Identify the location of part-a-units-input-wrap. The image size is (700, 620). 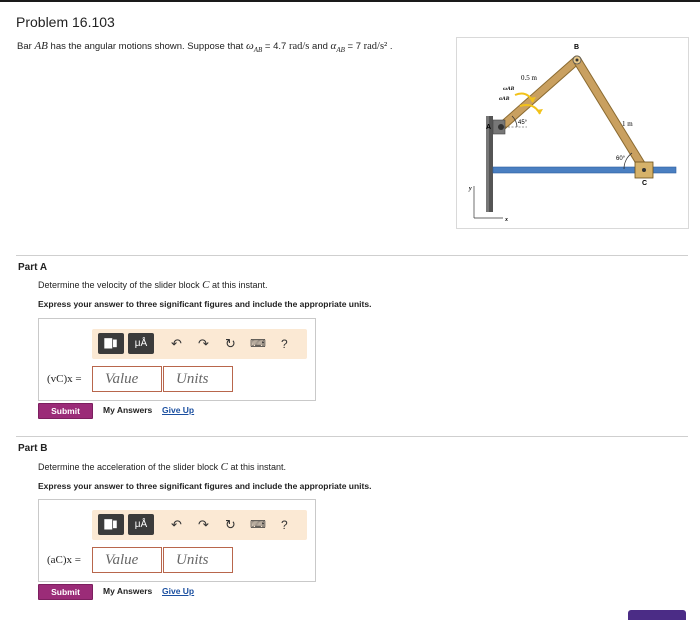
(198, 379).